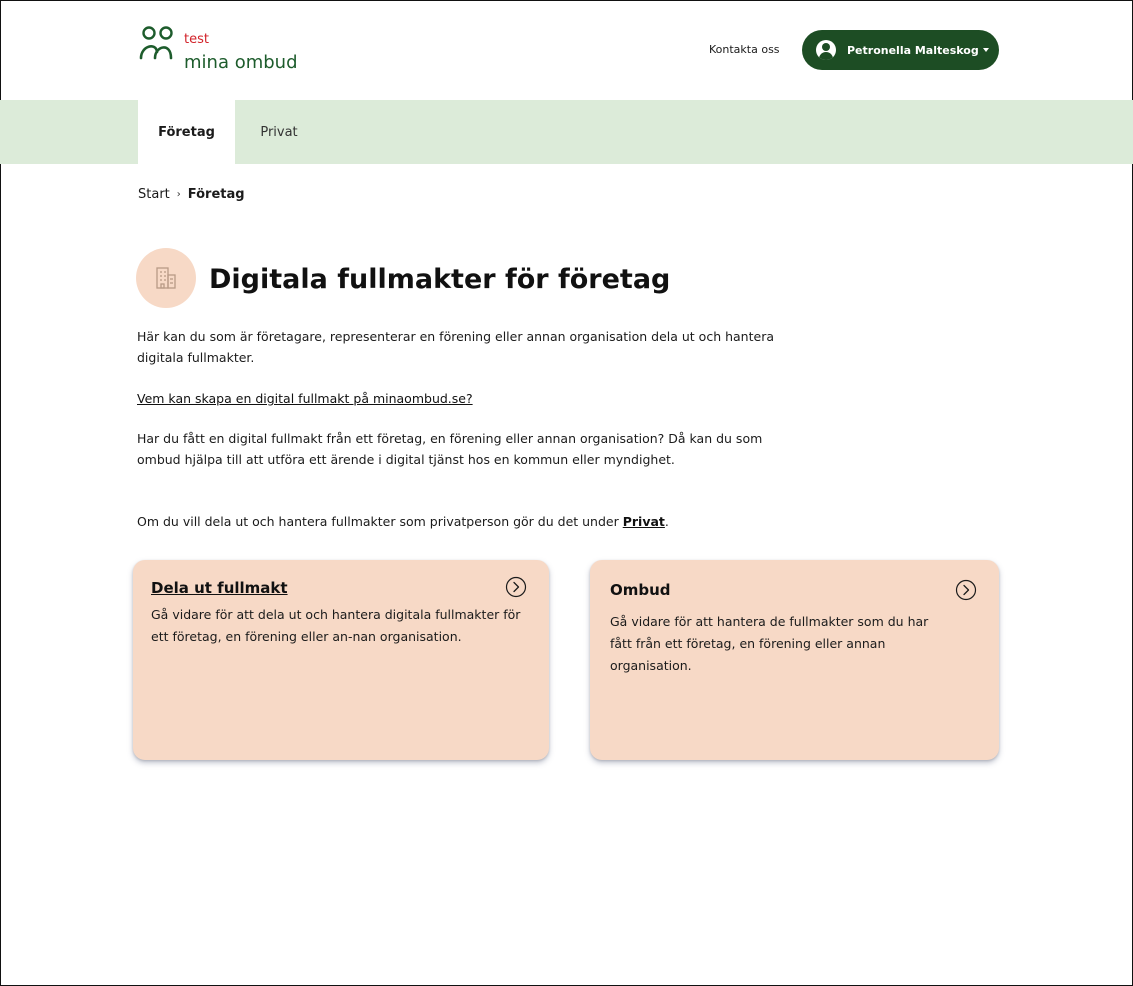 The image size is (1133, 986). What do you see at coordinates (216, 194) in the screenshot?
I see `breadcrumb-current: Företag` at bounding box center [216, 194].